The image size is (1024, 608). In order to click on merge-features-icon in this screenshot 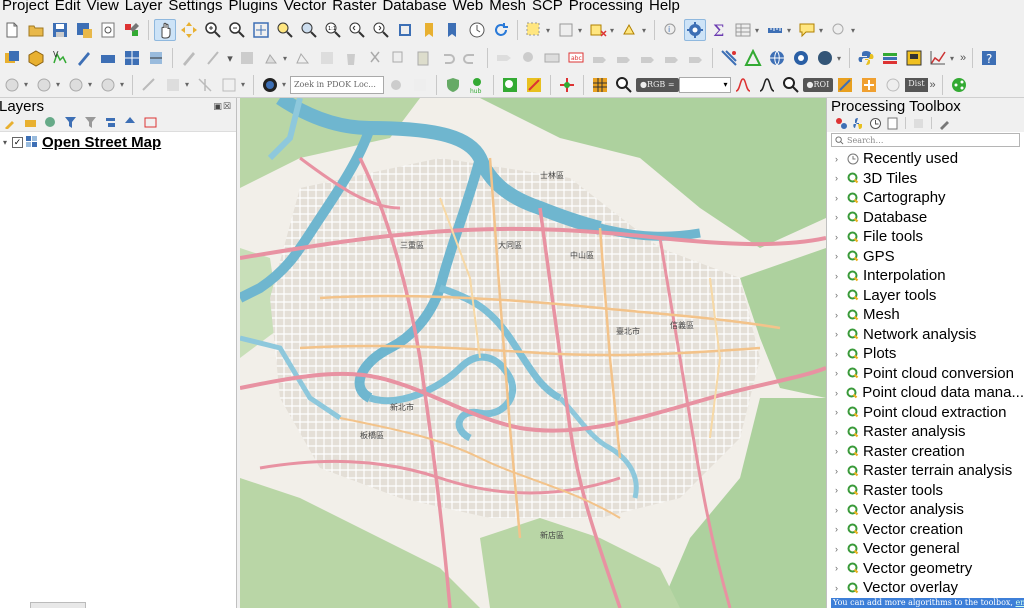, I will do `click(229, 85)`.